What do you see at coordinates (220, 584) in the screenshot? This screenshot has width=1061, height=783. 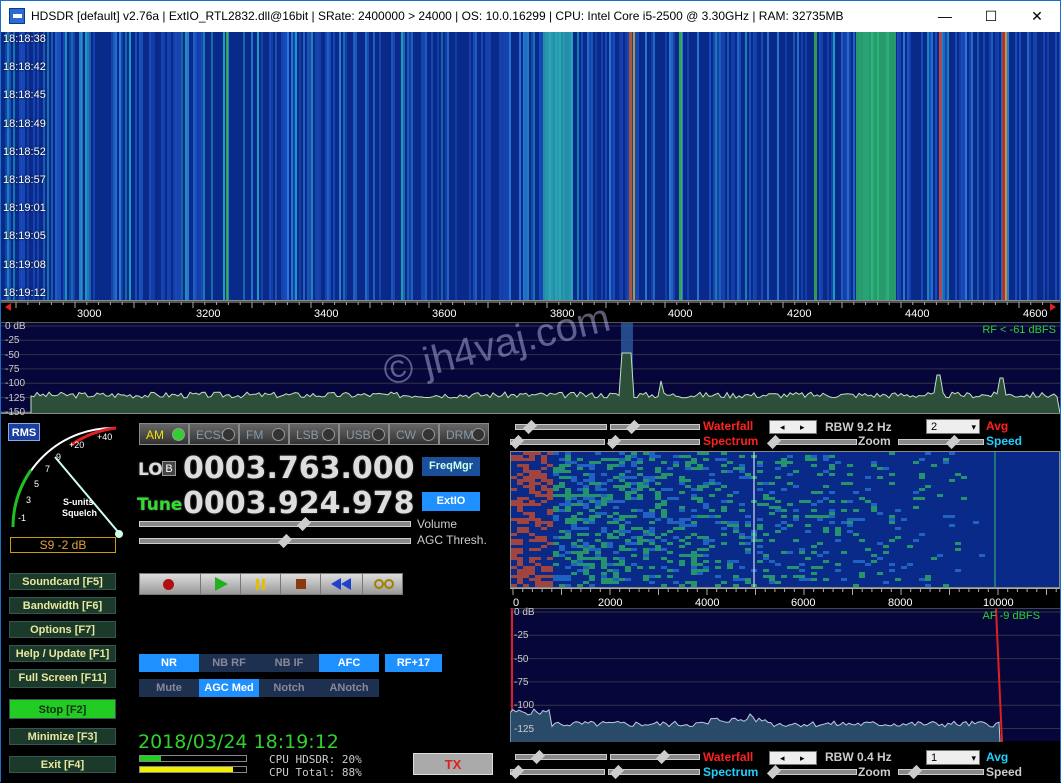 I see `play-button` at bounding box center [220, 584].